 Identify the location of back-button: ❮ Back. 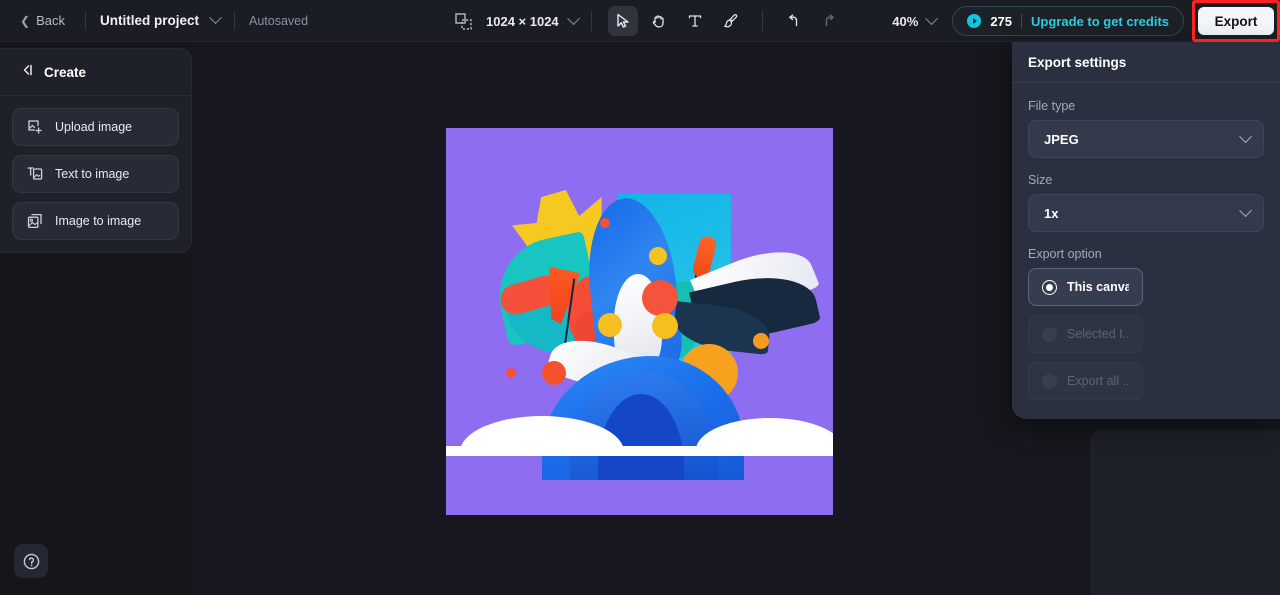
(42, 20).